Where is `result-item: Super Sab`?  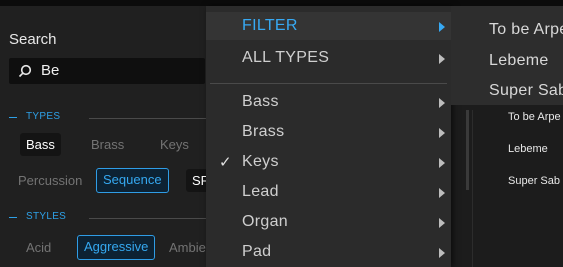 result-item: Super Sab is located at coordinates (534, 181).